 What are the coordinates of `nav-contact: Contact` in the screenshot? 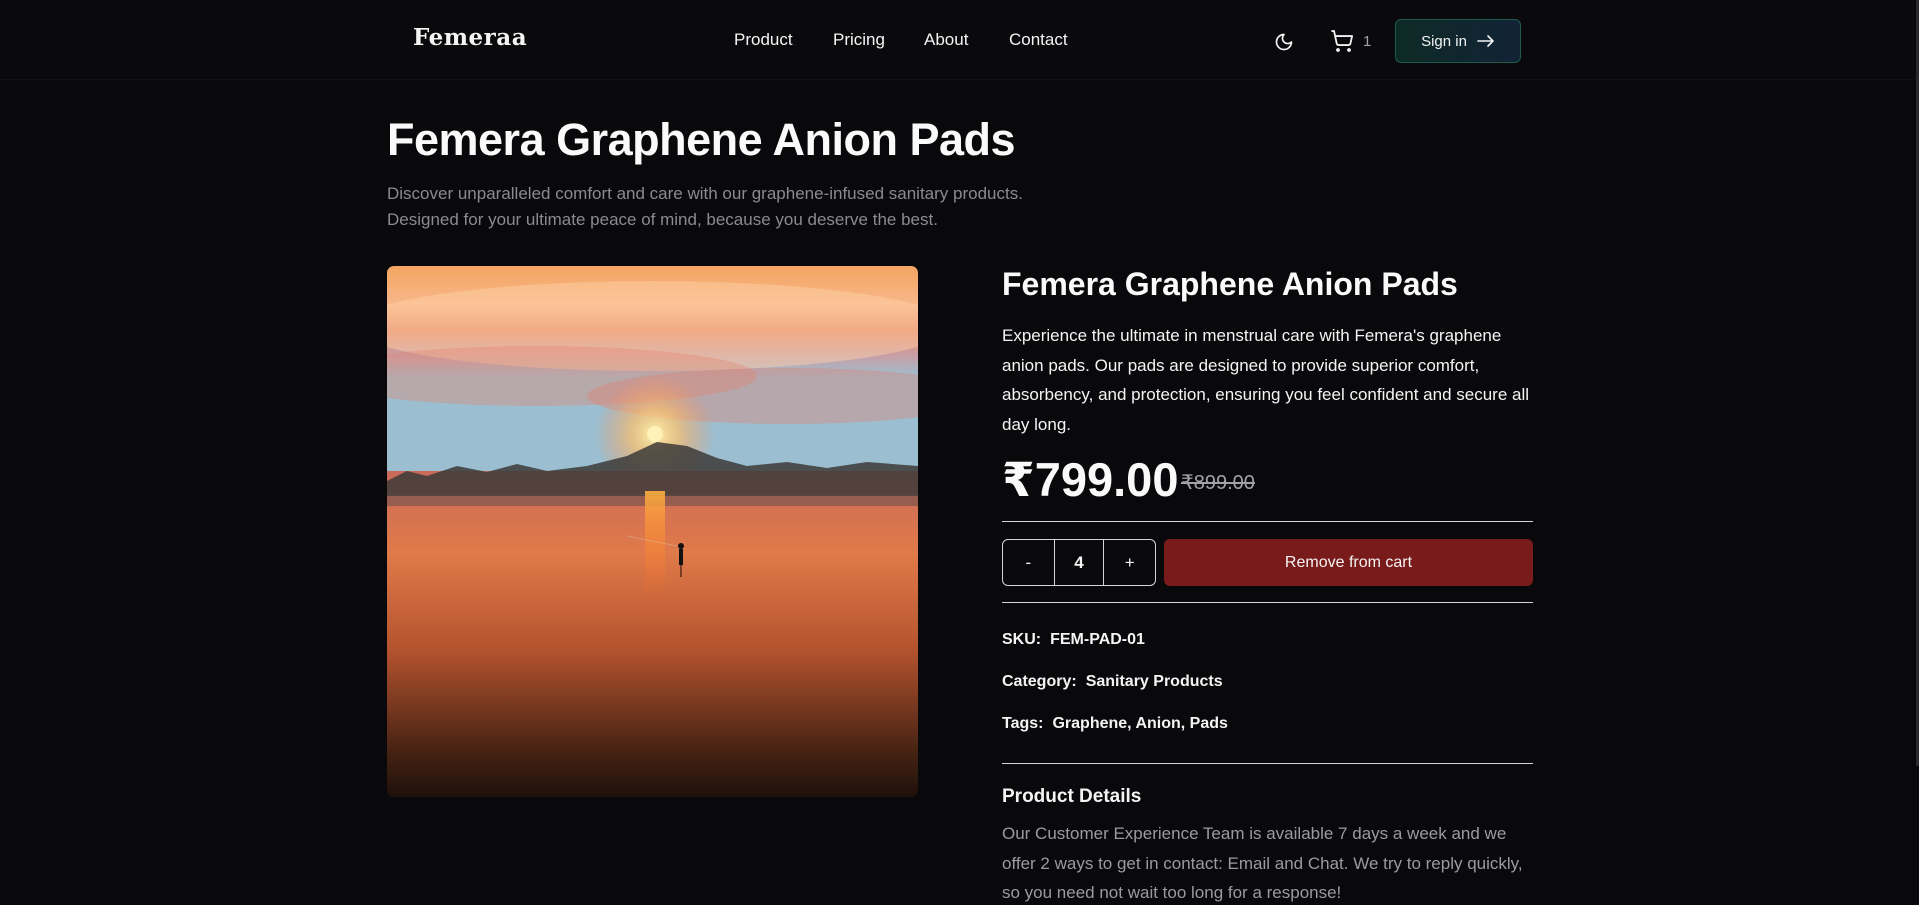 It's located at (1038, 40).